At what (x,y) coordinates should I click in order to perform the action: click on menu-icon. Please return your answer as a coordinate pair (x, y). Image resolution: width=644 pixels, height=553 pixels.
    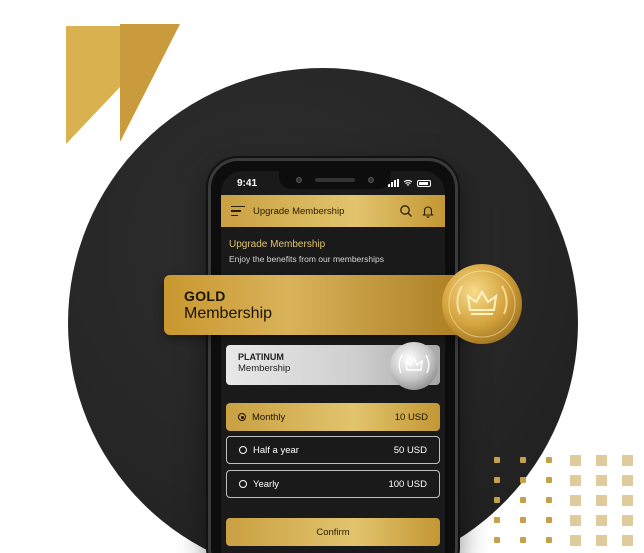
    Looking at the image, I should click on (238, 211).